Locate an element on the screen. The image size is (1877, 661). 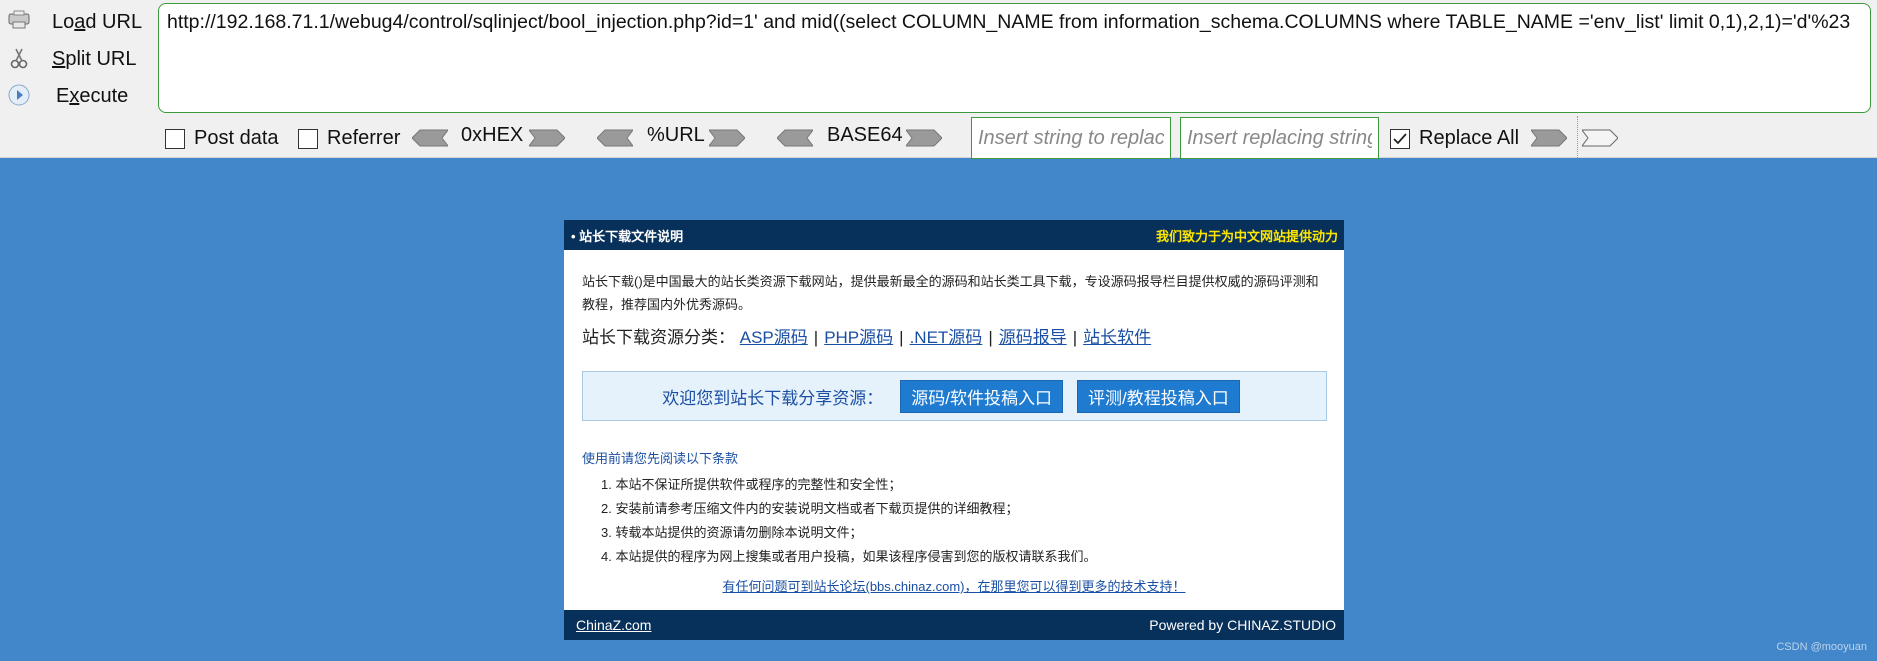
load-url-icon is located at coordinates (19, 21).